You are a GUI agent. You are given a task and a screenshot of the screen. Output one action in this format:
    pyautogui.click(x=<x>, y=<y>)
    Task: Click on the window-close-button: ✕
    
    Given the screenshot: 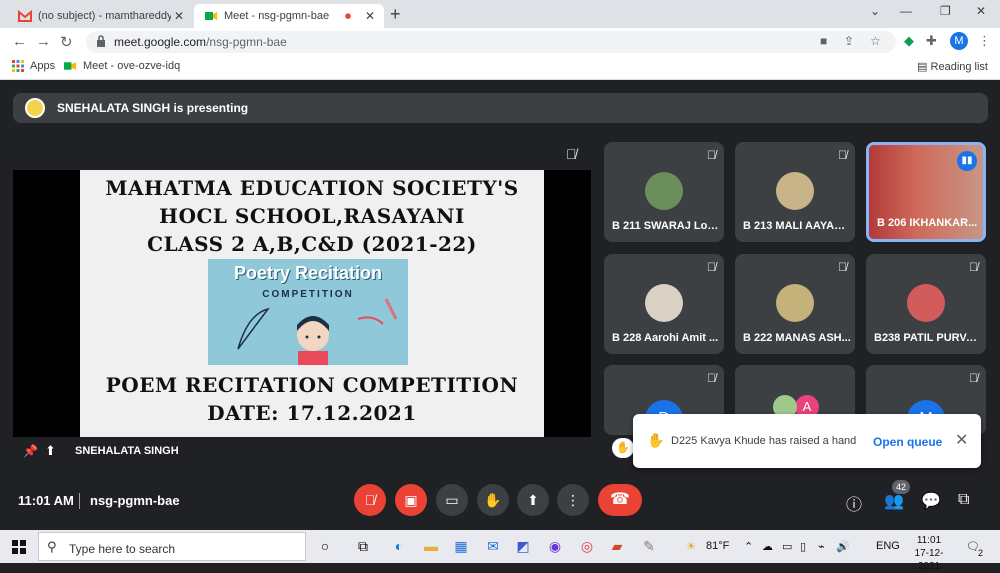 What is the action you would take?
    pyautogui.click(x=981, y=11)
    